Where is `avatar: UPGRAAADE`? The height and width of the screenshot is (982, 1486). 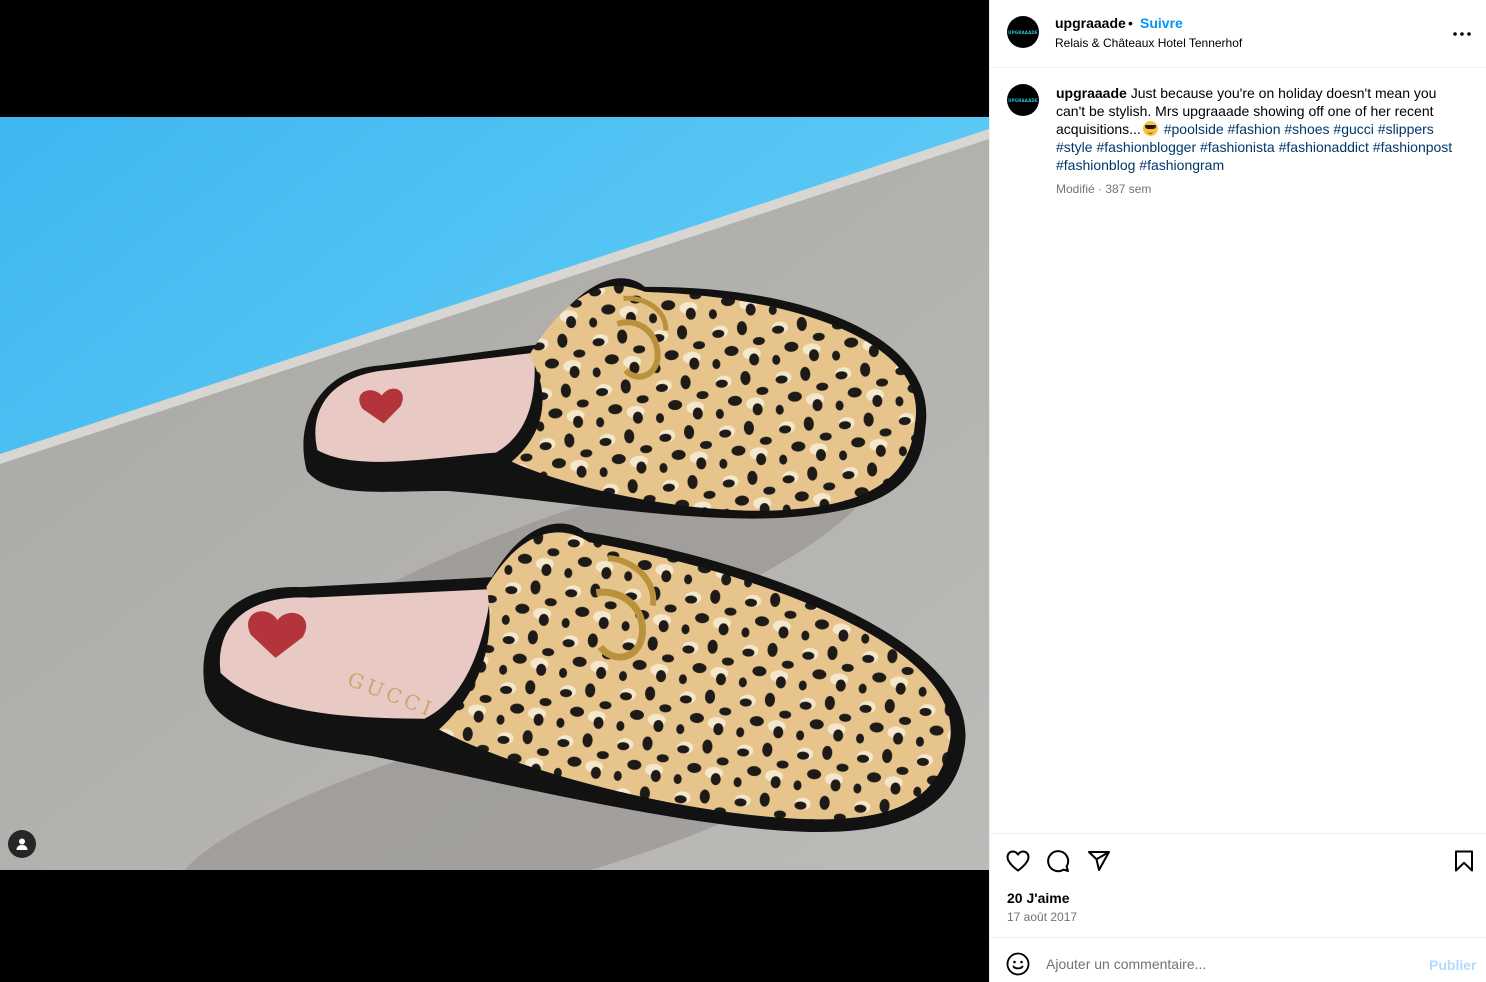 avatar: UPGRAAADE is located at coordinates (1023, 32).